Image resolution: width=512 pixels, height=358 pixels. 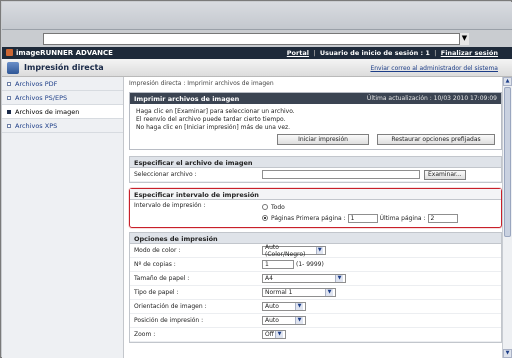 I want to click on zoom-row: Zoom : Off ▼, so click(x=315, y=335).